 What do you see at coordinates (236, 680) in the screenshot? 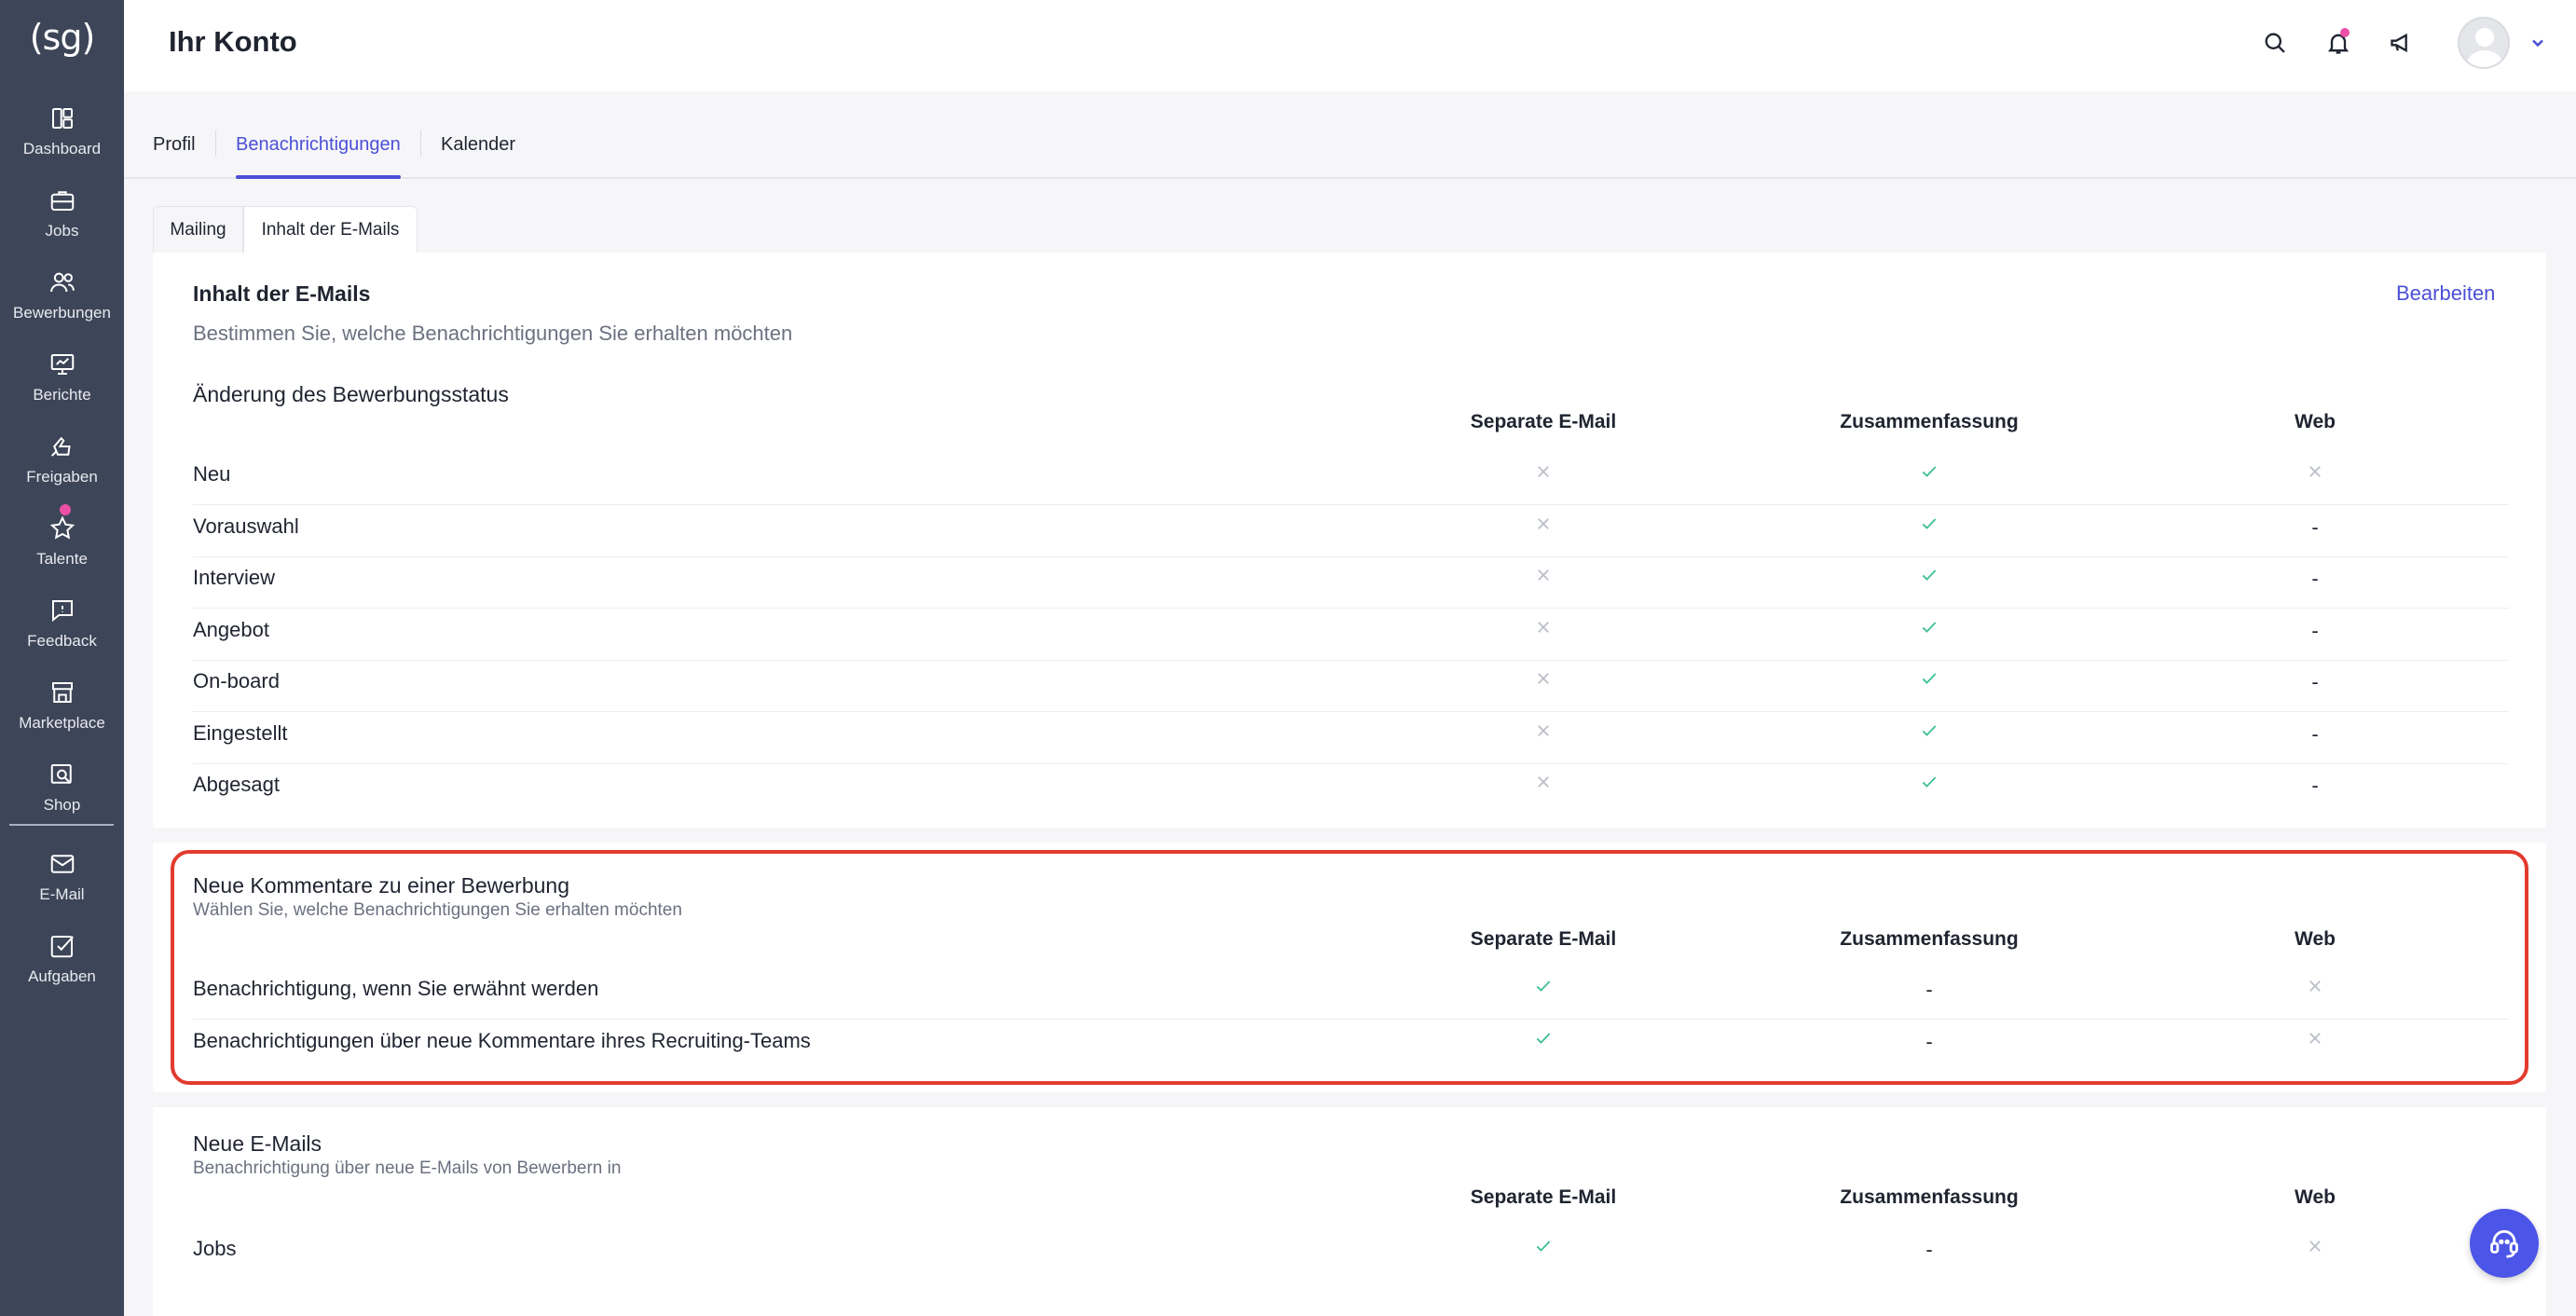
I see `row-label: On-board` at bounding box center [236, 680].